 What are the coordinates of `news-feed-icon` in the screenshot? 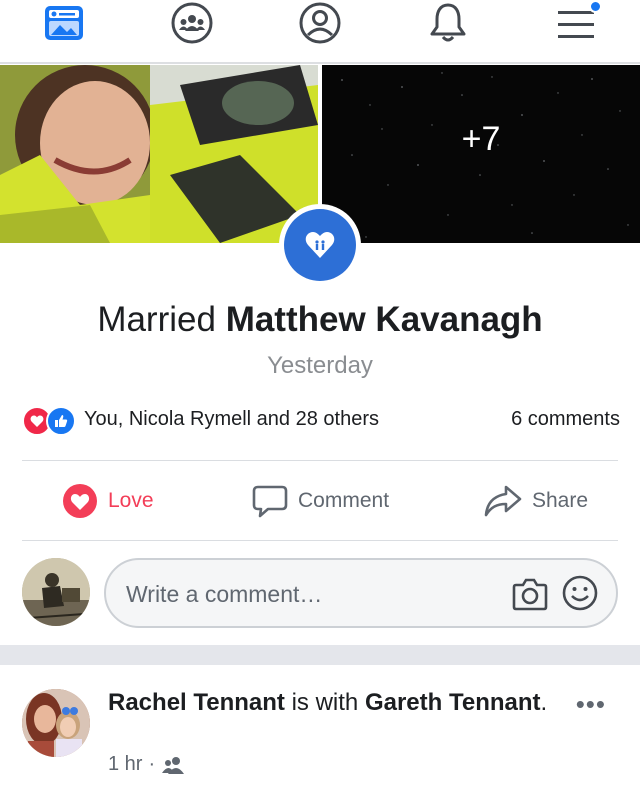 It's located at (64, 23).